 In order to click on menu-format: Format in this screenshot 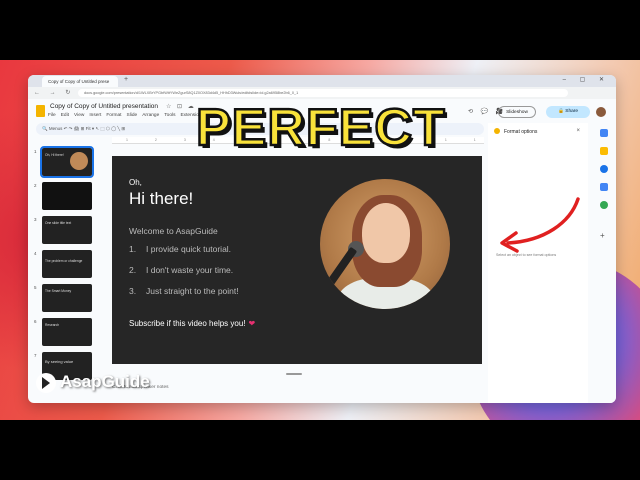, I will do `click(113, 115)`.